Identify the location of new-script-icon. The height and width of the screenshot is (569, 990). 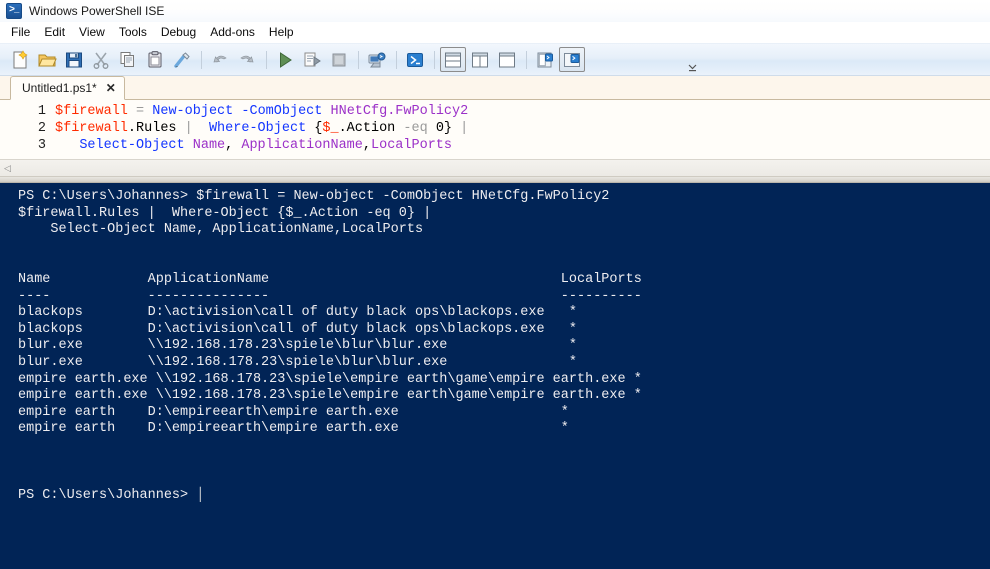
(20, 59).